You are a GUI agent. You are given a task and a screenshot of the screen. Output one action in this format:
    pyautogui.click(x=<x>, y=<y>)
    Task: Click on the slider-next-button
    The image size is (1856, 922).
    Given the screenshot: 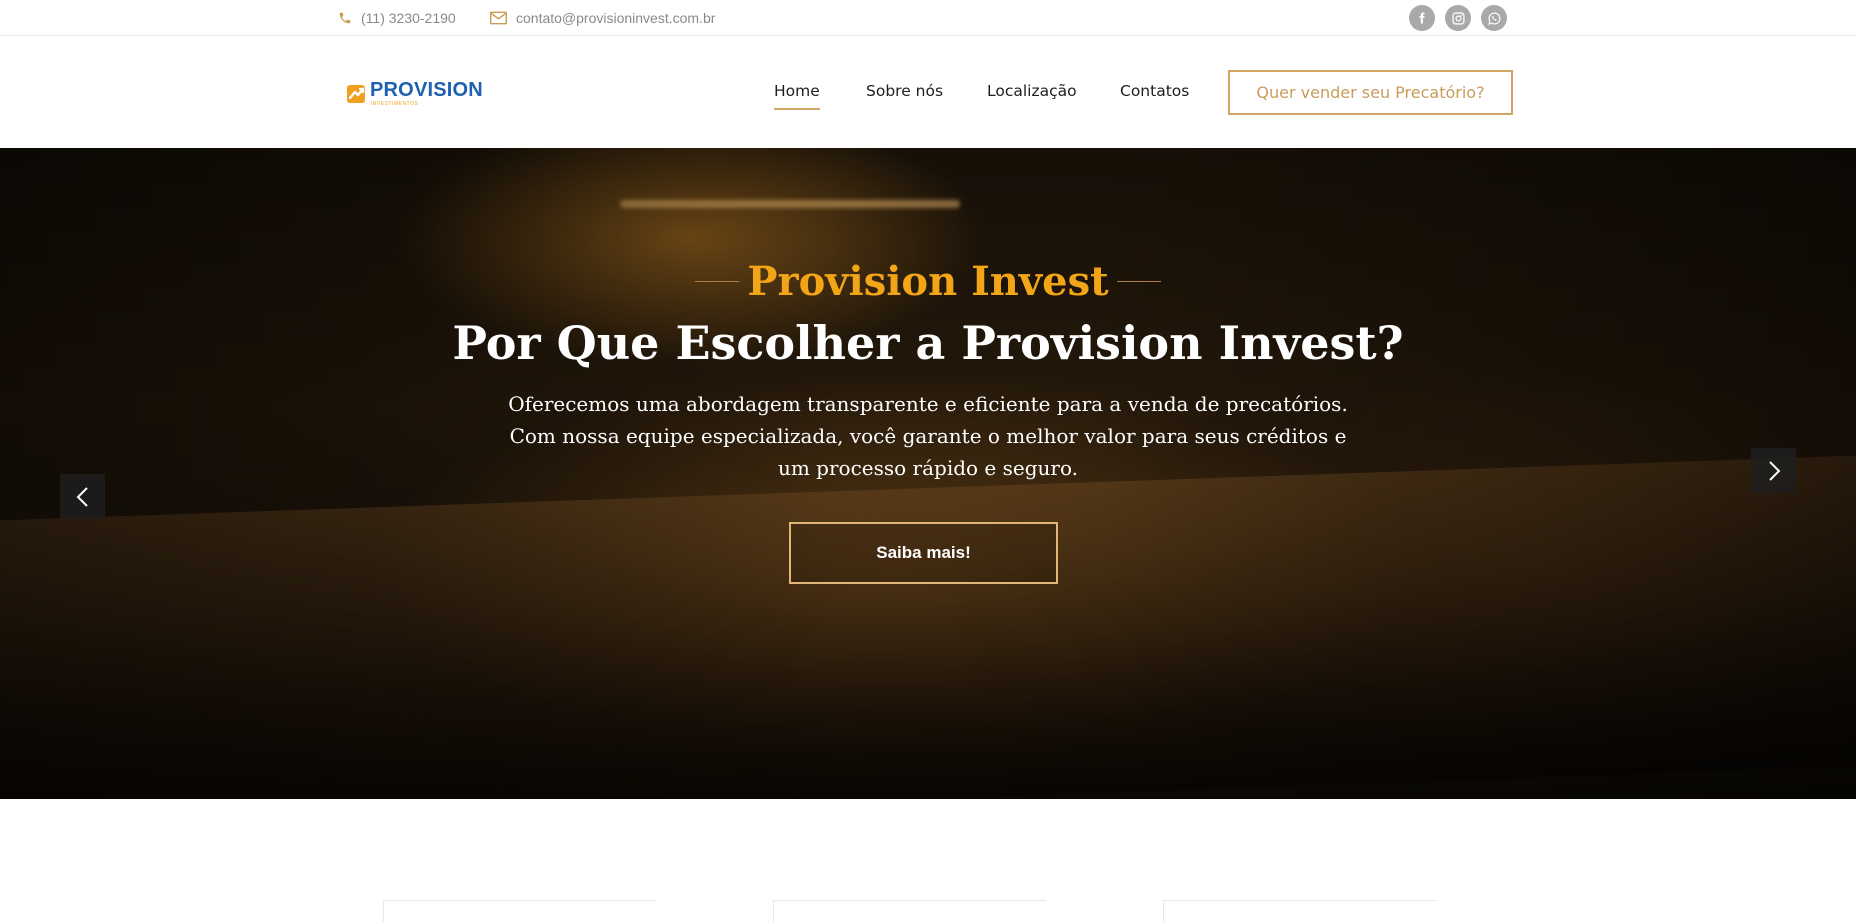 What is the action you would take?
    pyautogui.click(x=1773, y=470)
    